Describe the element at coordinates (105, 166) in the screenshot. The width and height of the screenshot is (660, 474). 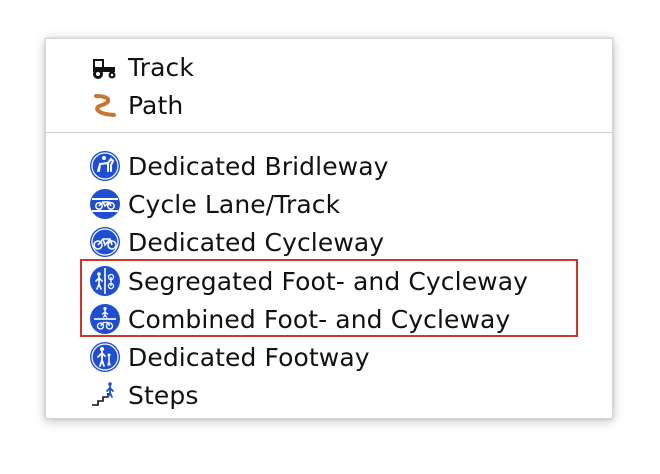
I see `bridleway-sign-icon` at that location.